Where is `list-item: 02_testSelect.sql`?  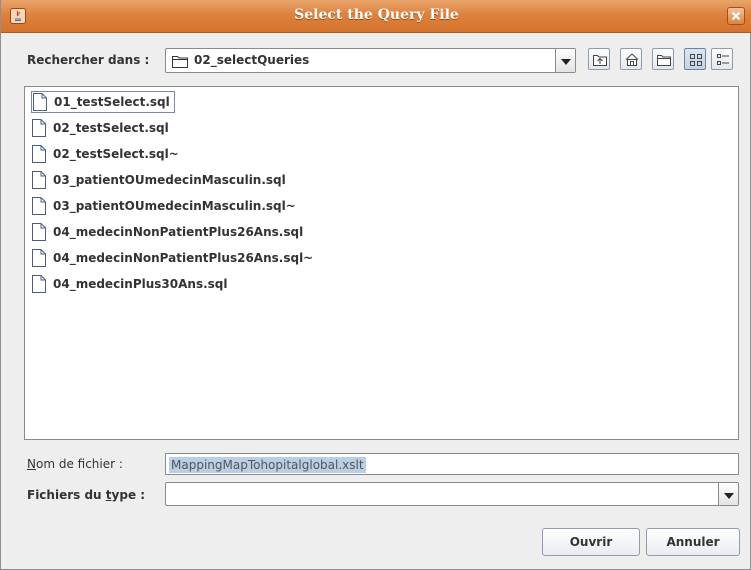
list-item: 02_testSelect.sql is located at coordinates (102, 128).